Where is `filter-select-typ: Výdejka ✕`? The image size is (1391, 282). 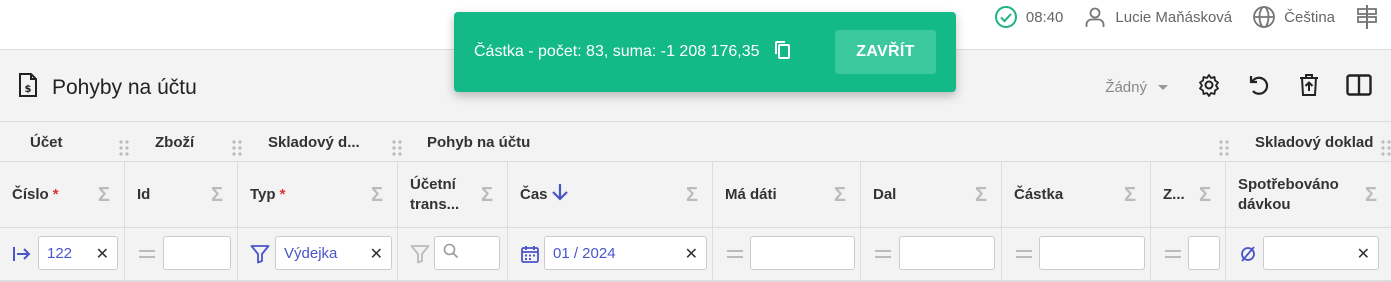 filter-select-typ: Výdejka ✕ is located at coordinates (333, 253).